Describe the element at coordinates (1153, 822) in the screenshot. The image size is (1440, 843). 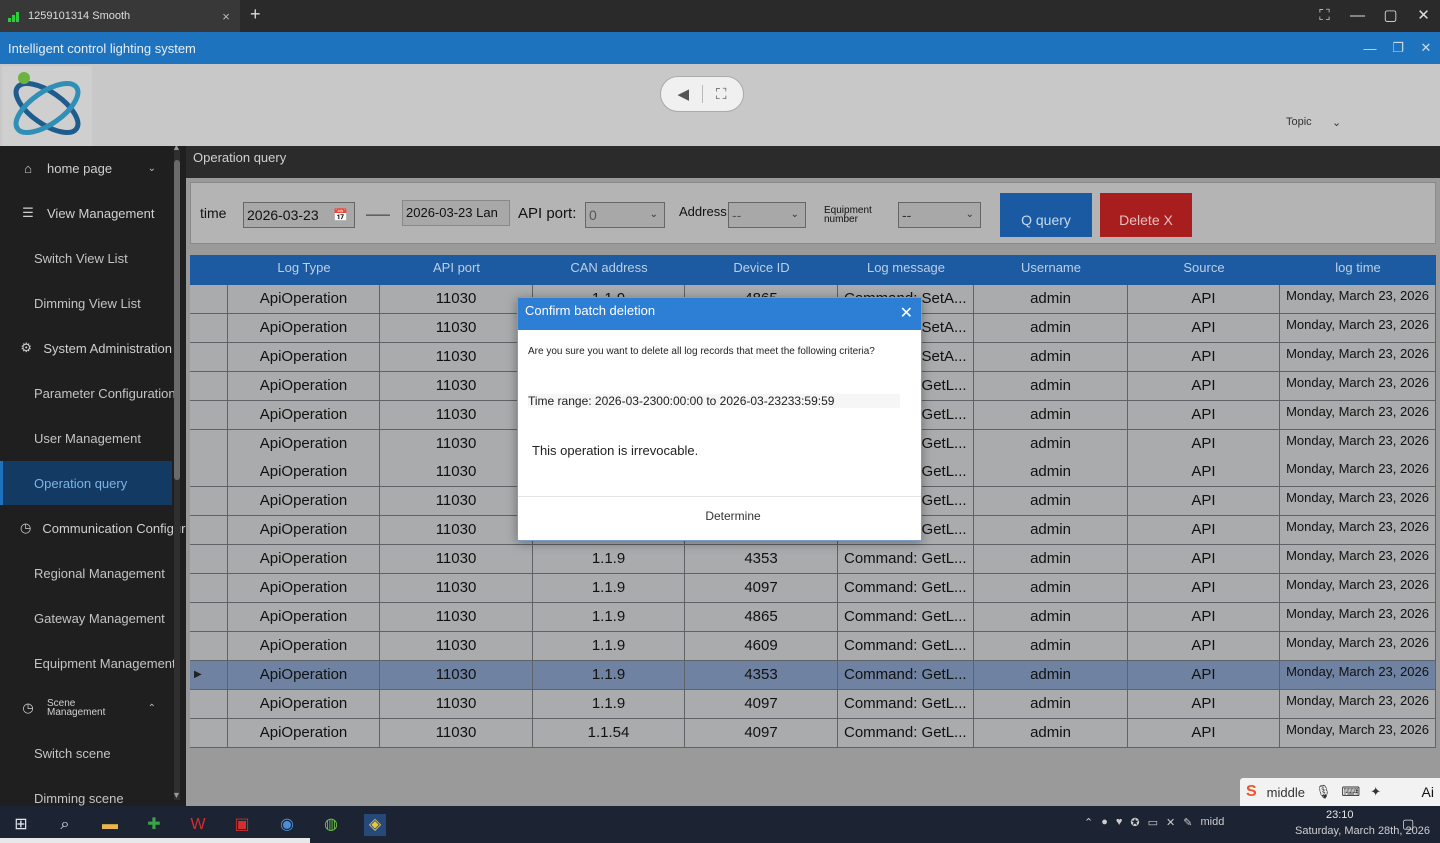
I see `network-icon: ▭` at that location.